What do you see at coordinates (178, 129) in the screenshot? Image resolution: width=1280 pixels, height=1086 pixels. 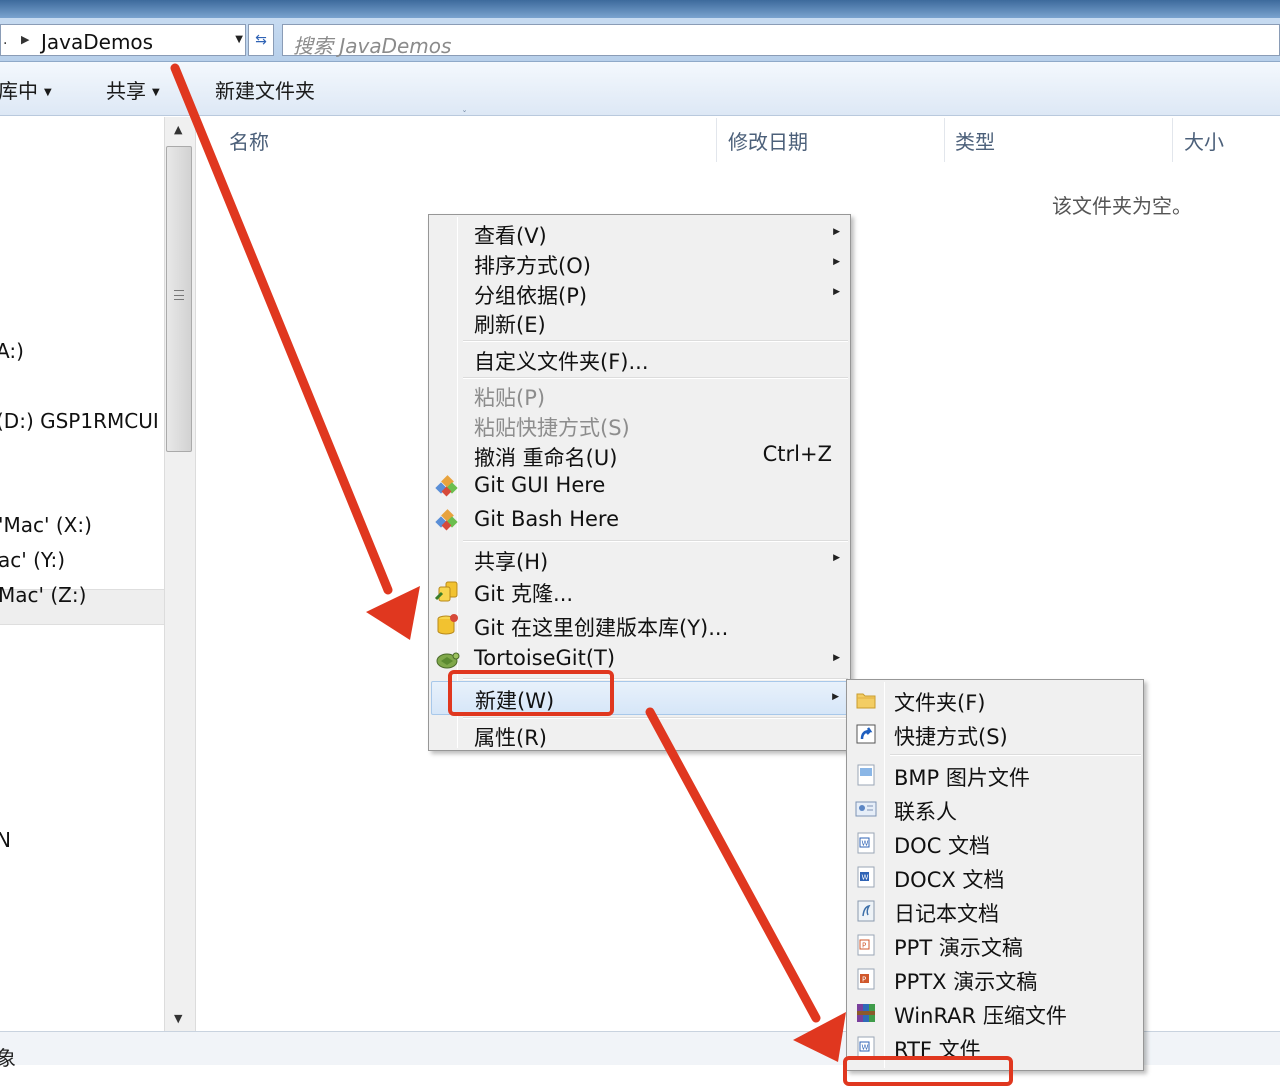 I see `scroll-up-arrow-icon: ▲` at bounding box center [178, 129].